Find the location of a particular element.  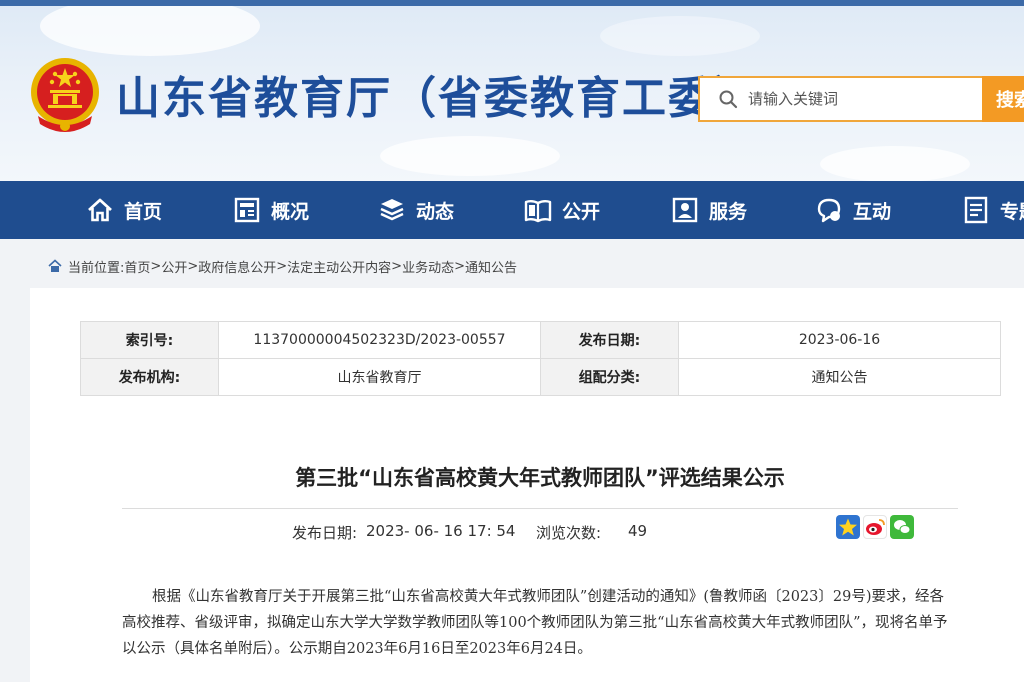

breadcrumb-item: 政府信息公开 is located at coordinates (237, 266).